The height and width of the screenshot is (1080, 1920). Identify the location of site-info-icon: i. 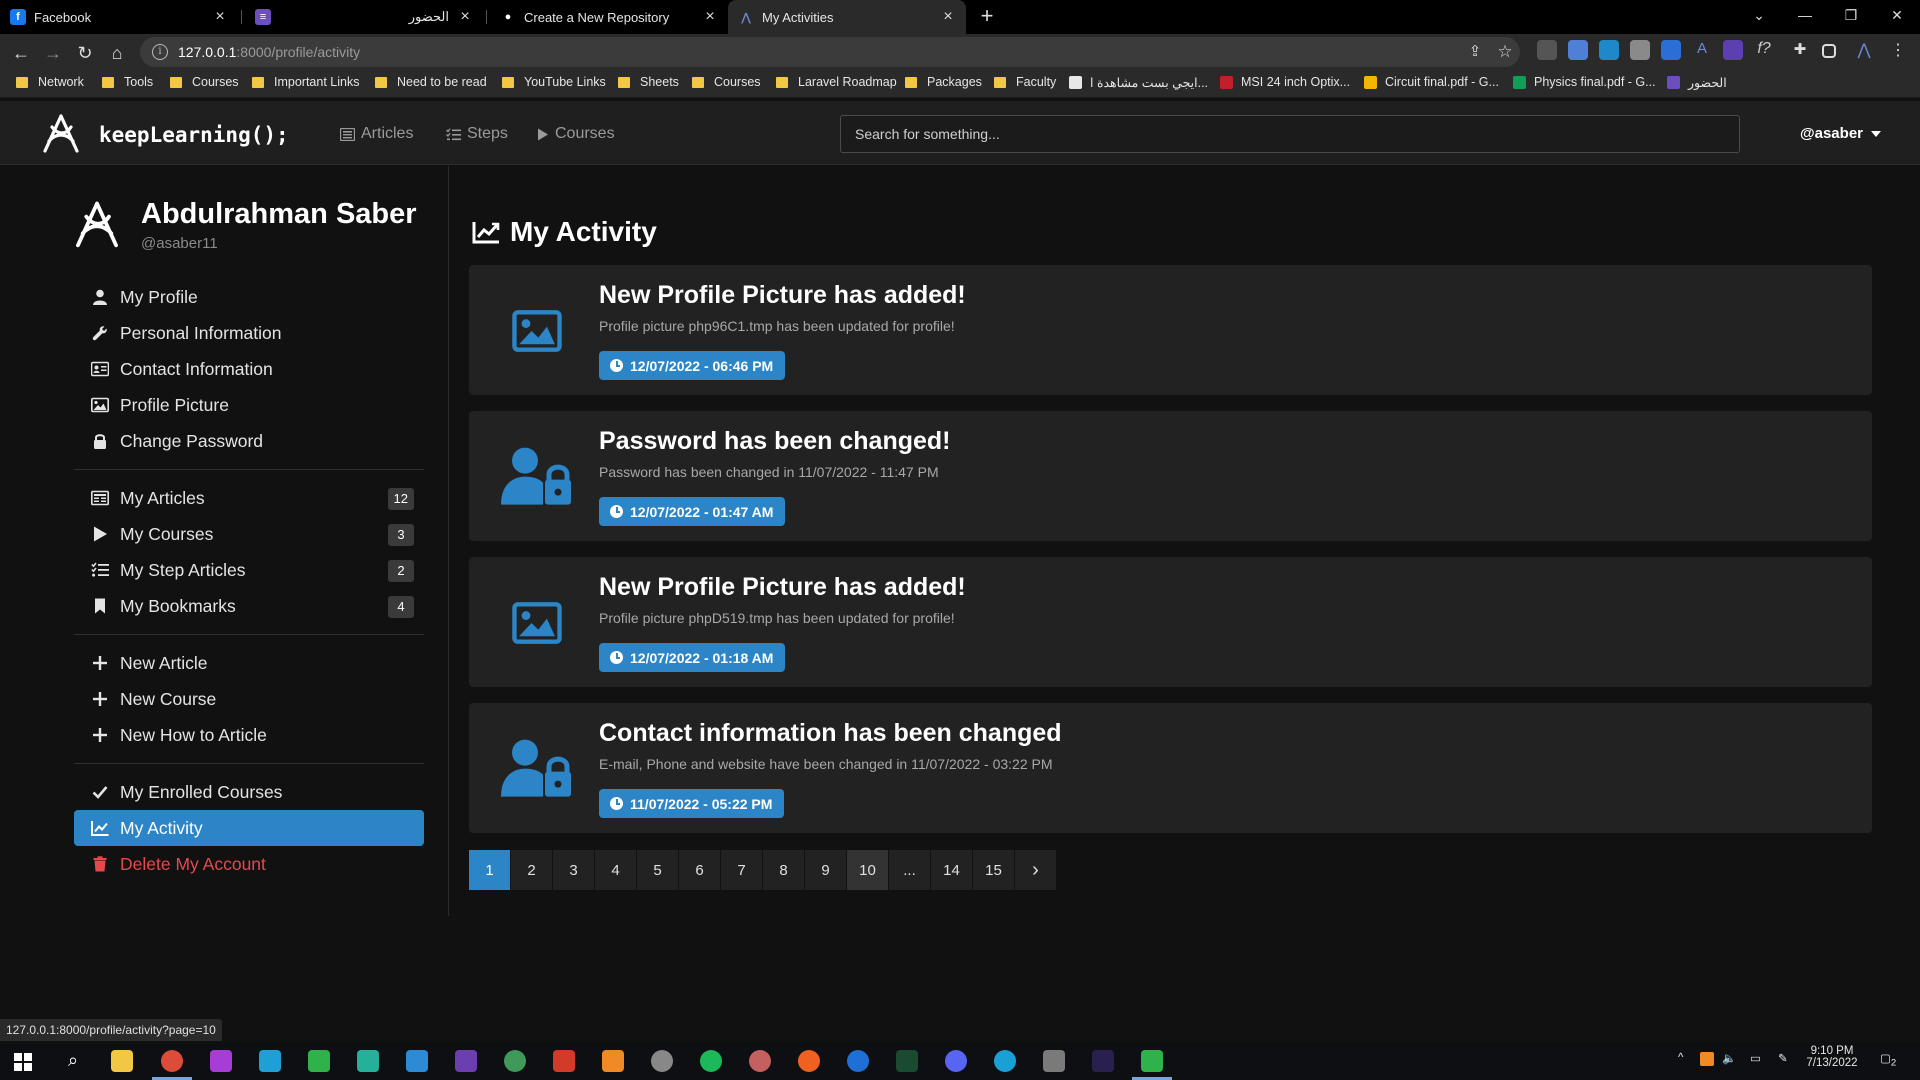
(160, 52).